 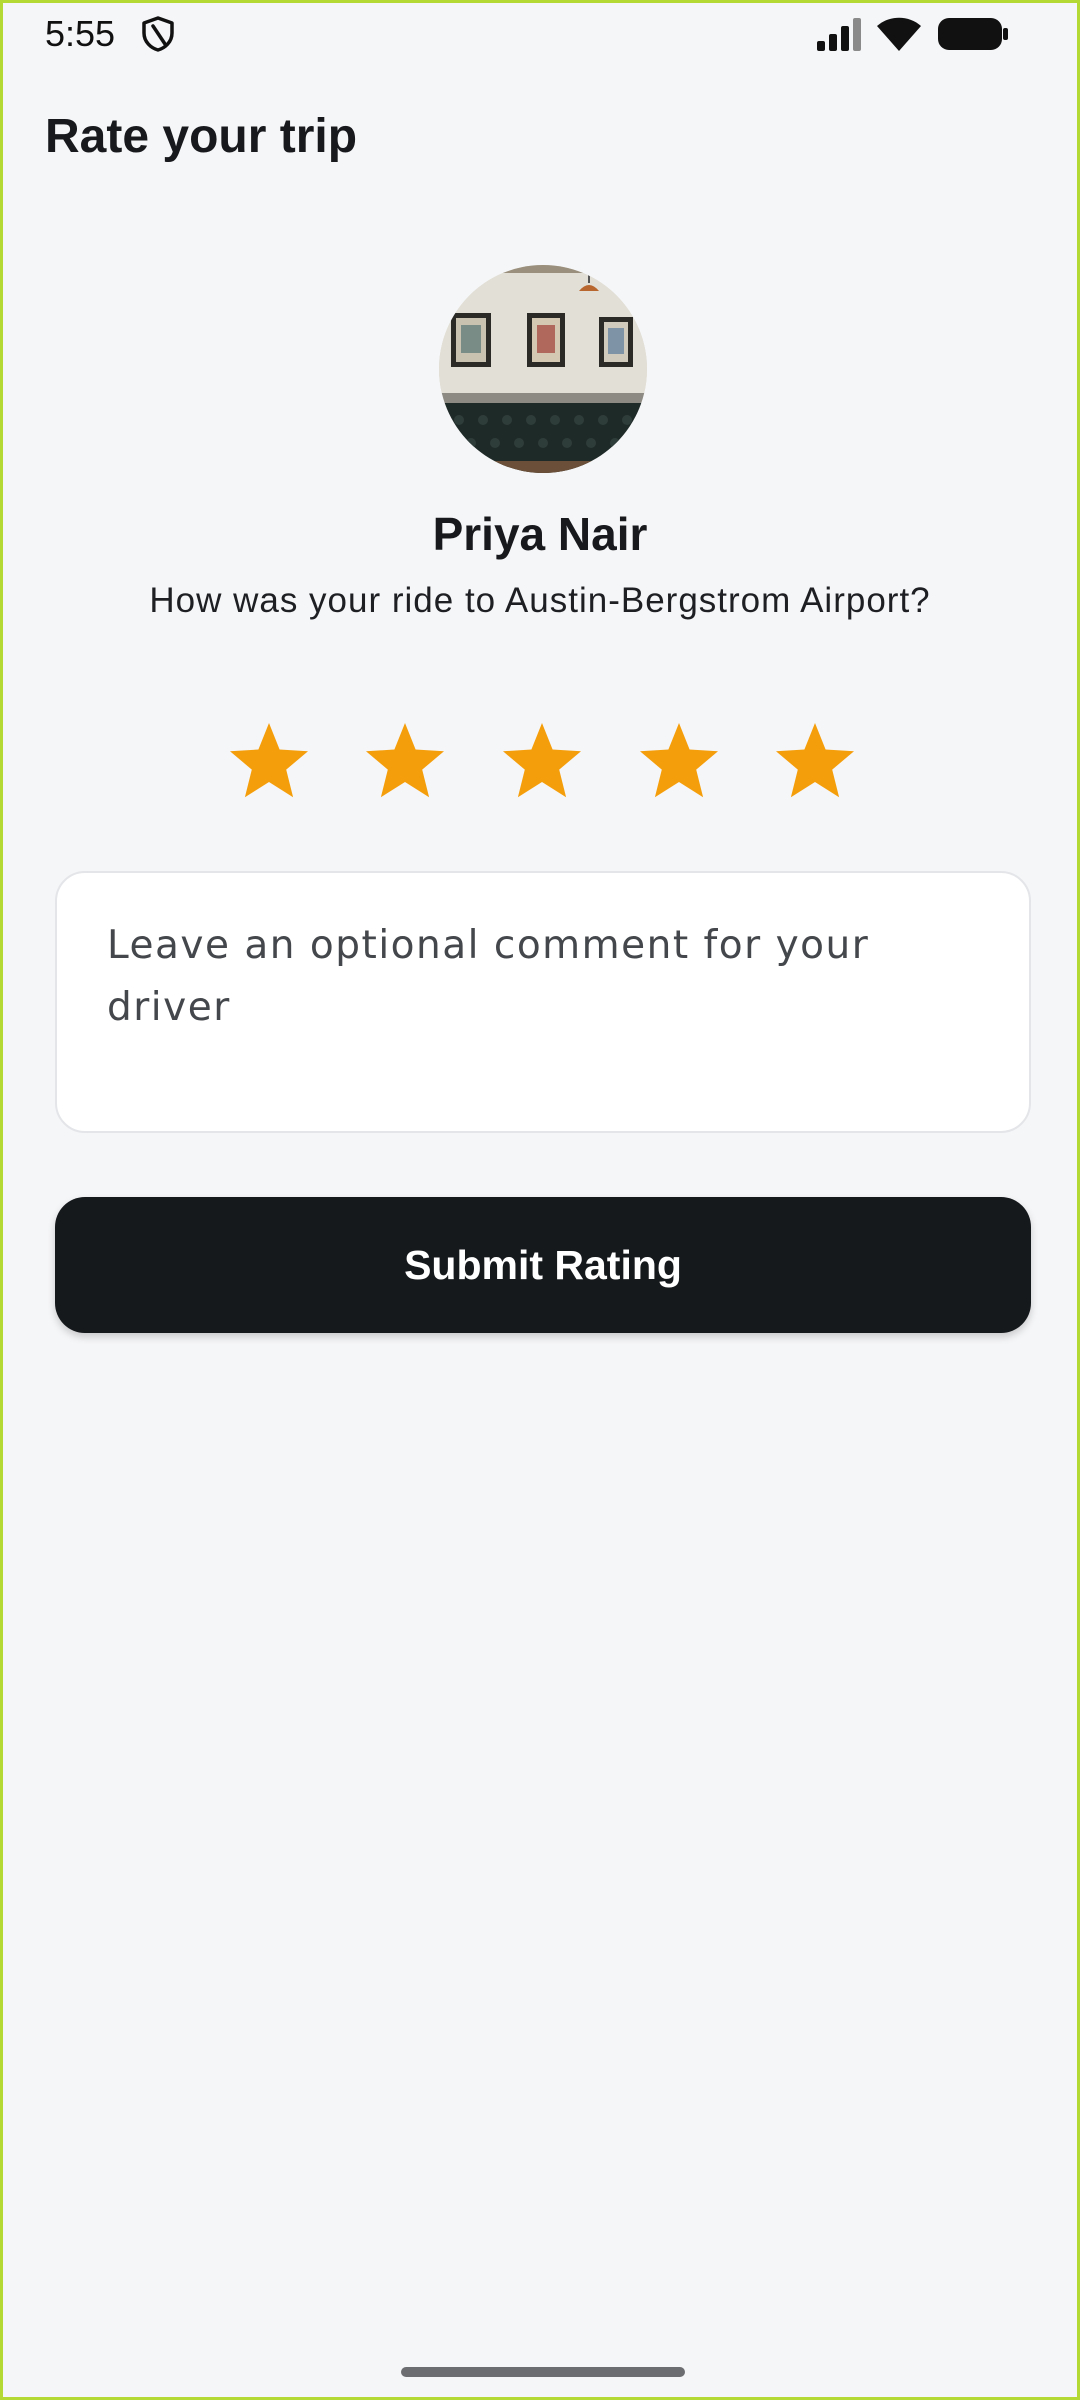 I want to click on driver-avatar, so click(x=543, y=369).